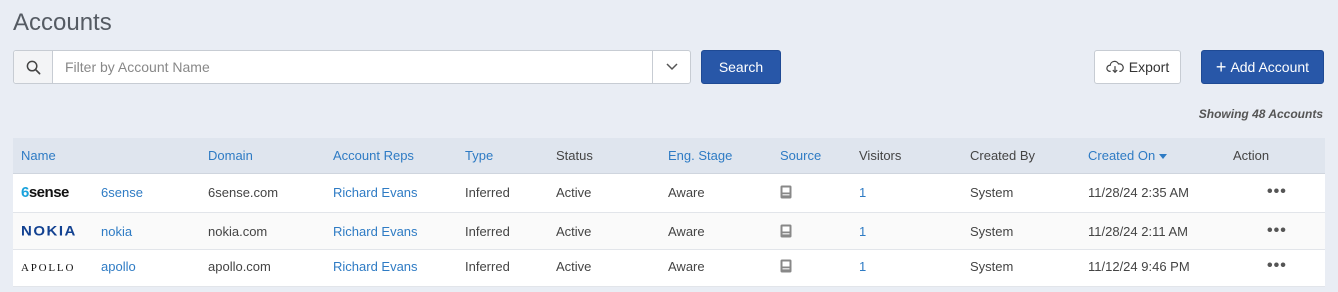 The height and width of the screenshot is (292, 1338). What do you see at coordinates (1115, 67) in the screenshot?
I see `cloud-download-icon` at bounding box center [1115, 67].